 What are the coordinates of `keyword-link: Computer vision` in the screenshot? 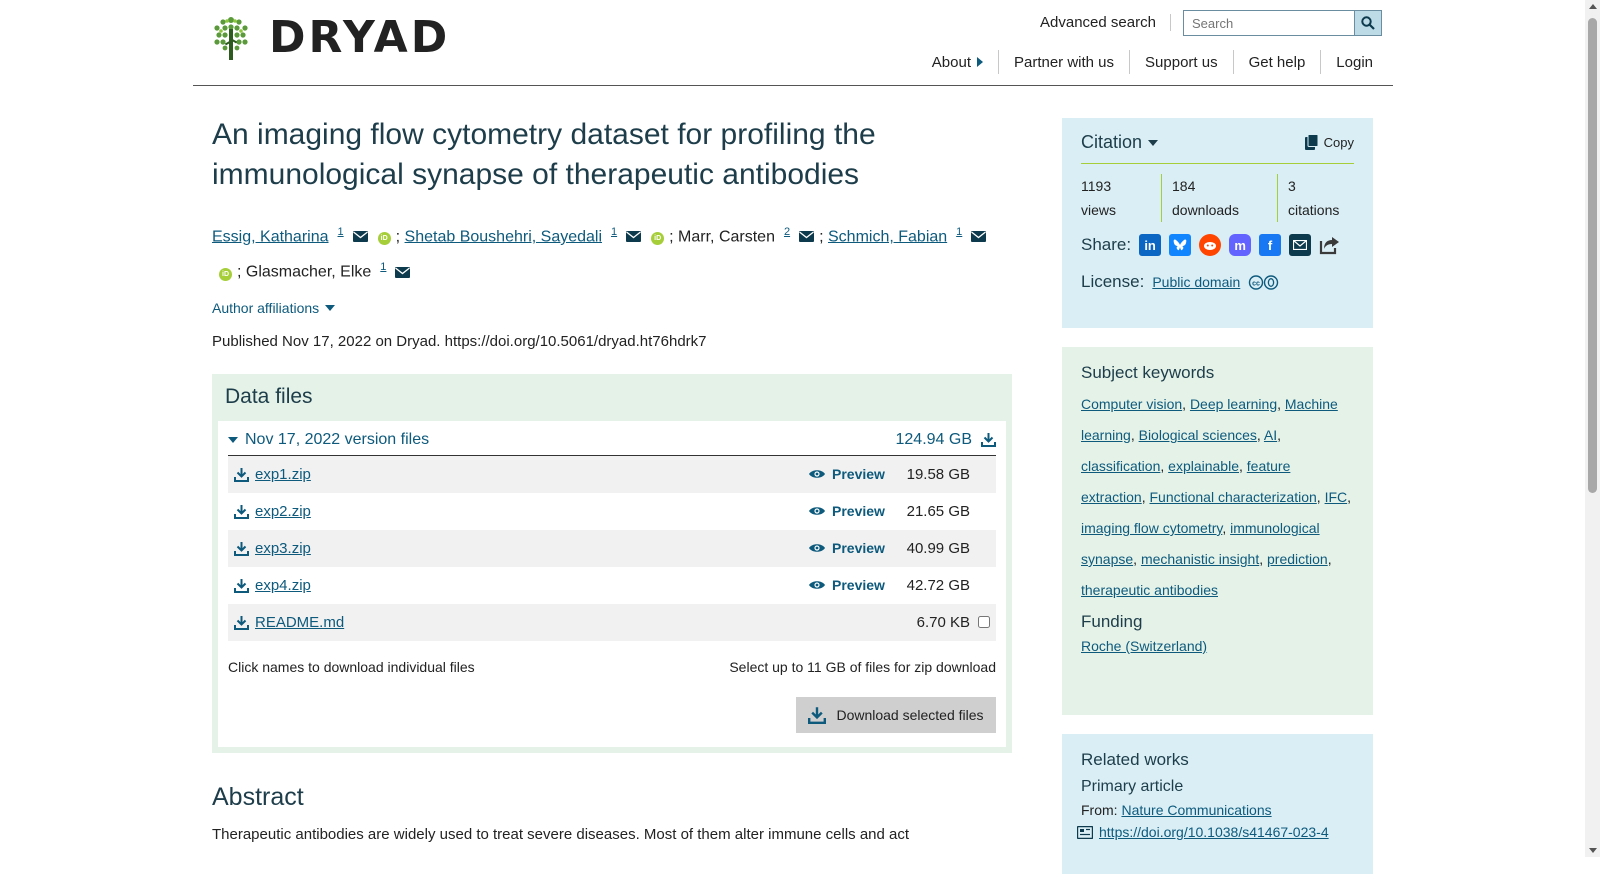 It's located at (1131, 404).